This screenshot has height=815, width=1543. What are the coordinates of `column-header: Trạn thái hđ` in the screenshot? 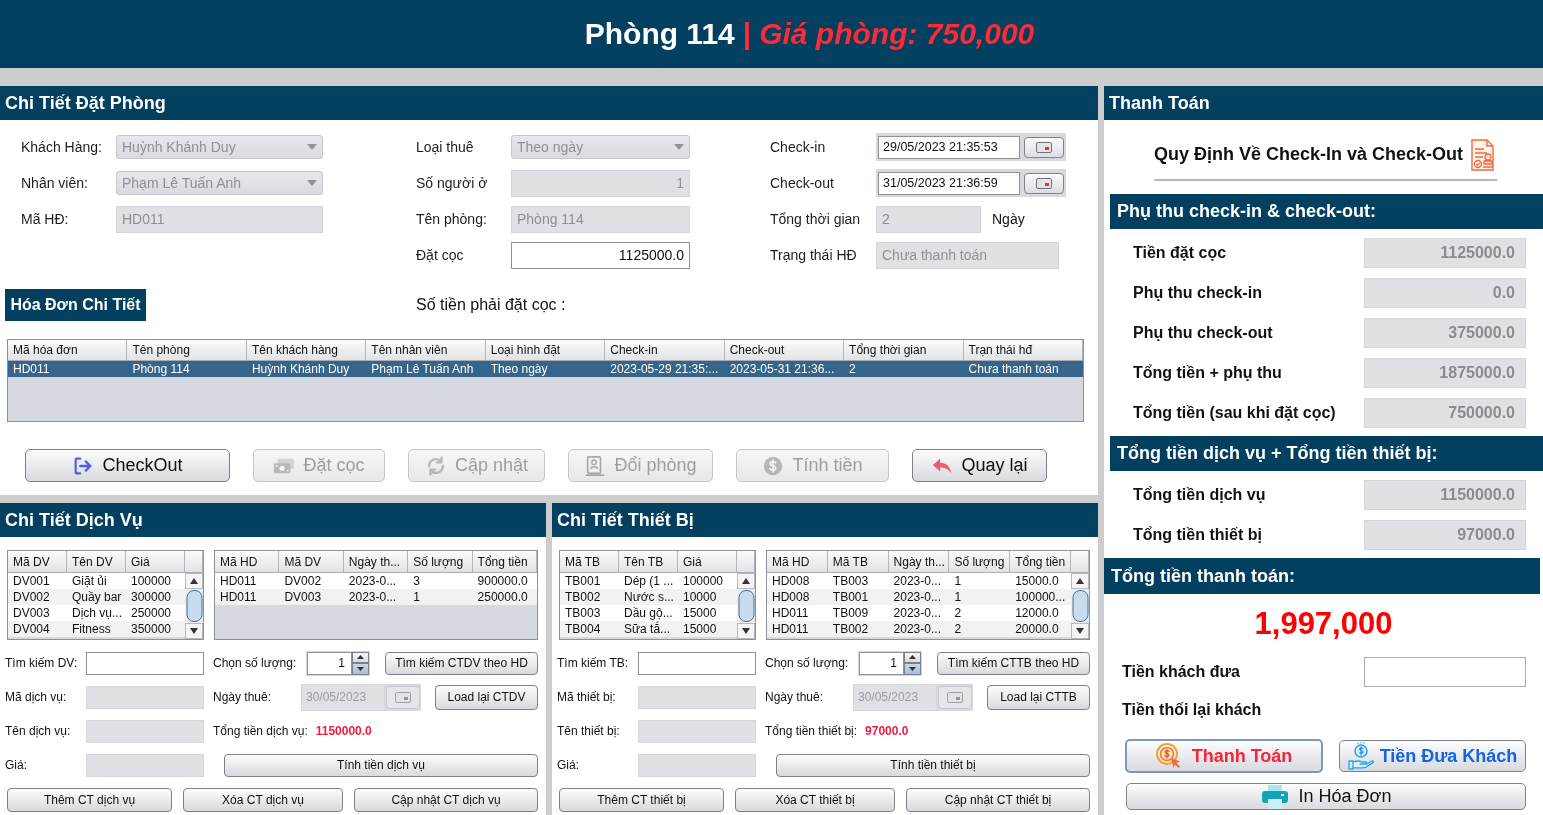 It's located at (1023, 350).